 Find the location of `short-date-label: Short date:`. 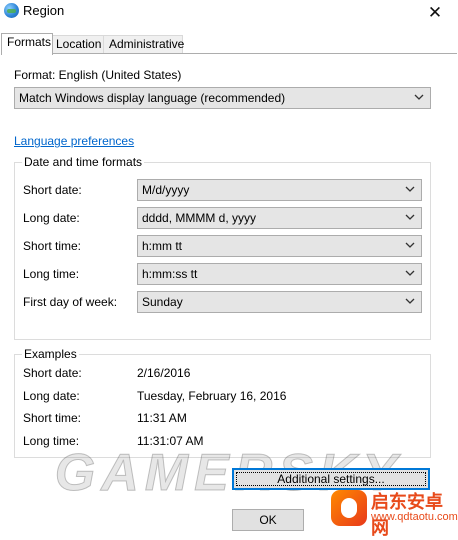

short-date-label: Short date: is located at coordinates (52, 190).